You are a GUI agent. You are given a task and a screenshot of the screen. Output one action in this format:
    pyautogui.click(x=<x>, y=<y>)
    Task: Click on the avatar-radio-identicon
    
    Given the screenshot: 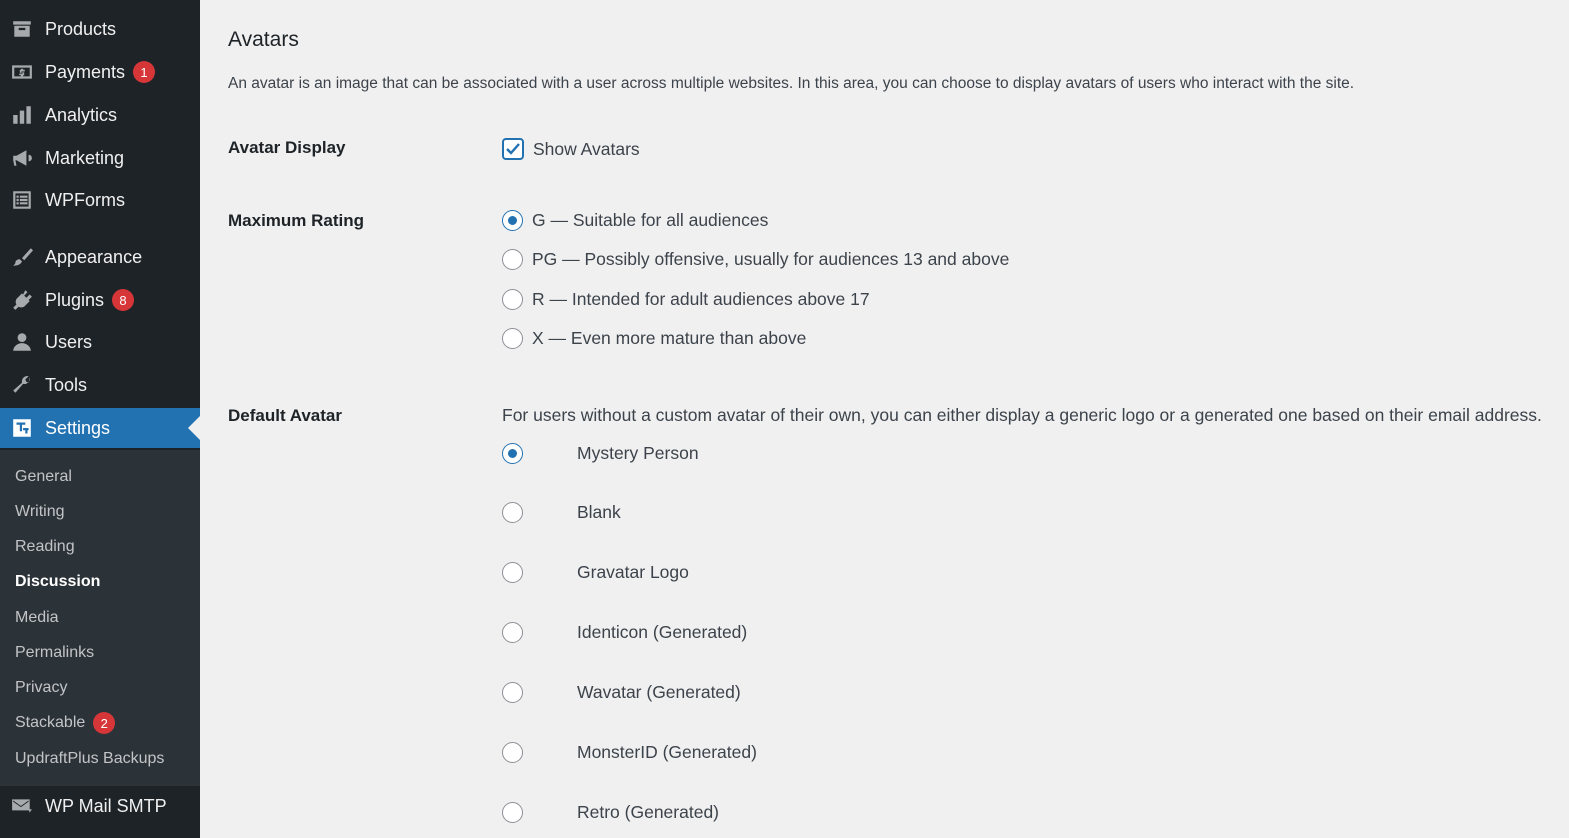 What is the action you would take?
    pyautogui.click(x=512, y=632)
    